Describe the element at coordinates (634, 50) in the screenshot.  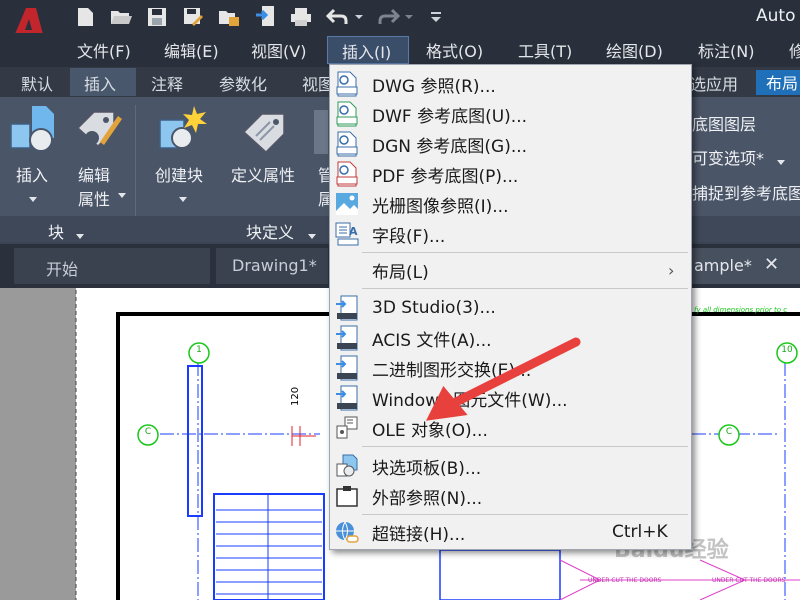
I see `menu-draw: 绘图(D)` at that location.